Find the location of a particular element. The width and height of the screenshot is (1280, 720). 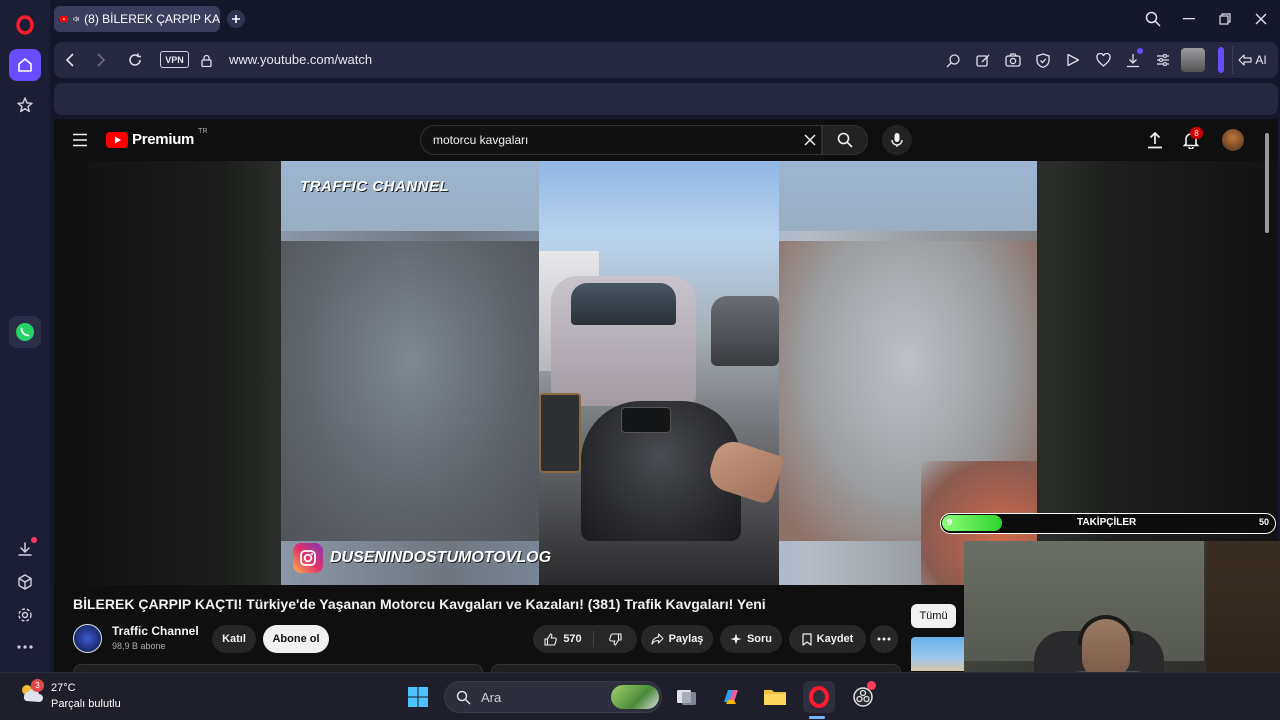

youtube-logo-text: Premium is located at coordinates (163, 139).